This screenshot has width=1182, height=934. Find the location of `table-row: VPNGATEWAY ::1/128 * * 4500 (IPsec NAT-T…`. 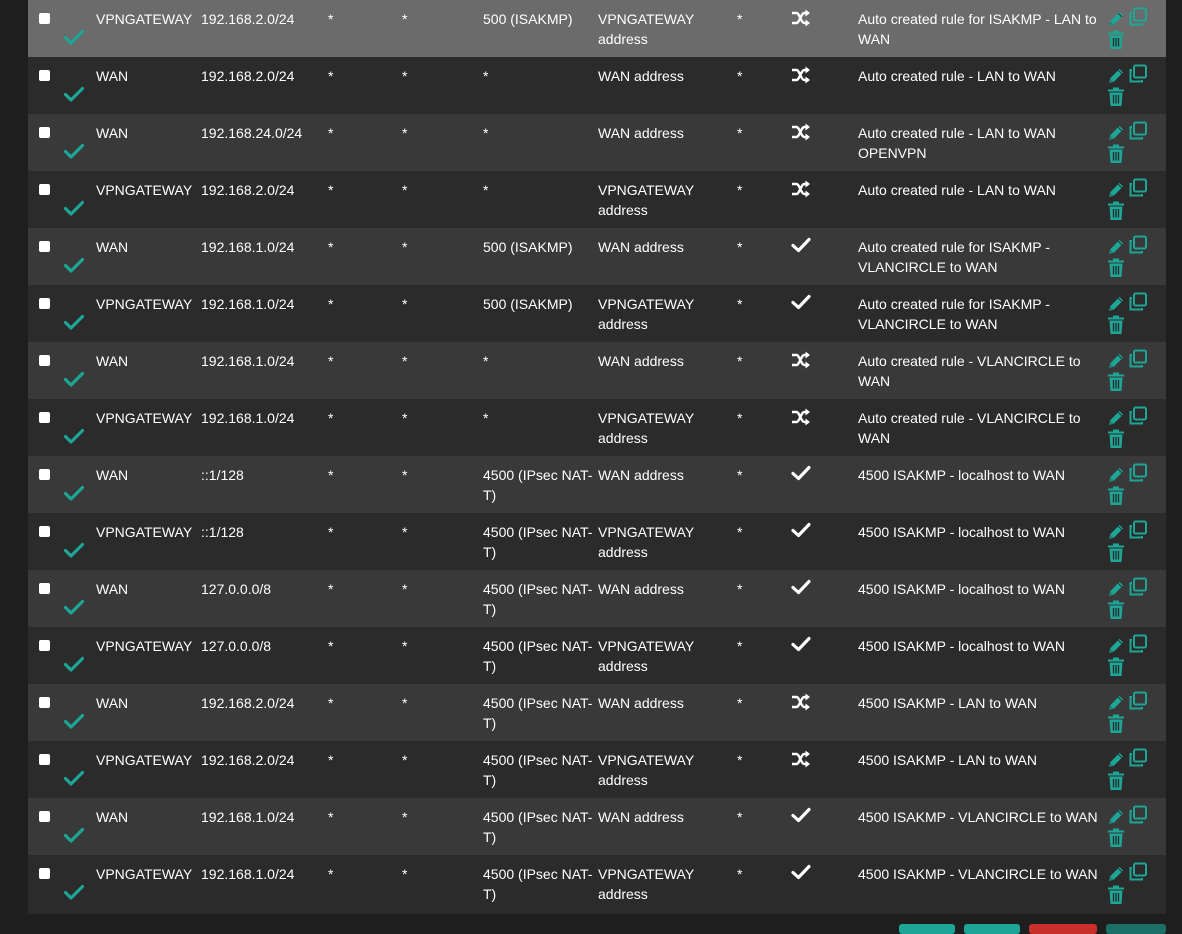

table-row: VPNGATEWAY ::1/128 * * 4500 (IPsec NAT-T… is located at coordinates (597, 541).